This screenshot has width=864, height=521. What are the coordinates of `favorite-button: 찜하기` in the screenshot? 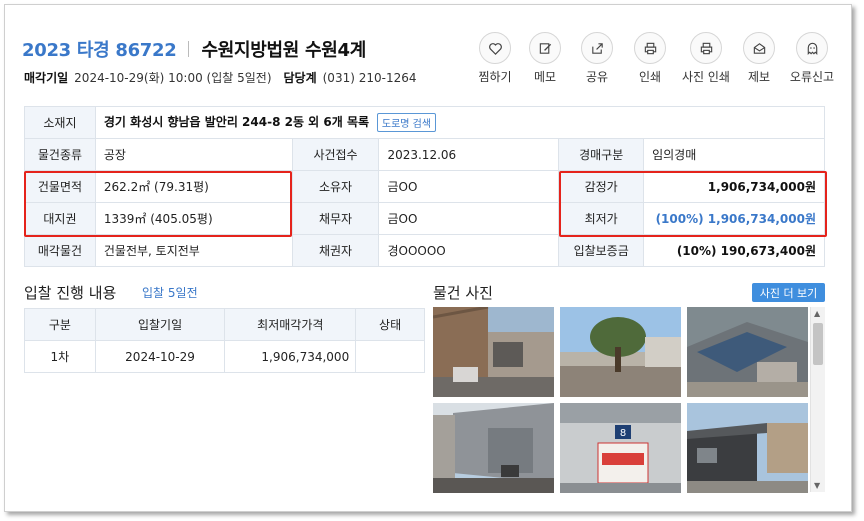 It's located at (495, 58).